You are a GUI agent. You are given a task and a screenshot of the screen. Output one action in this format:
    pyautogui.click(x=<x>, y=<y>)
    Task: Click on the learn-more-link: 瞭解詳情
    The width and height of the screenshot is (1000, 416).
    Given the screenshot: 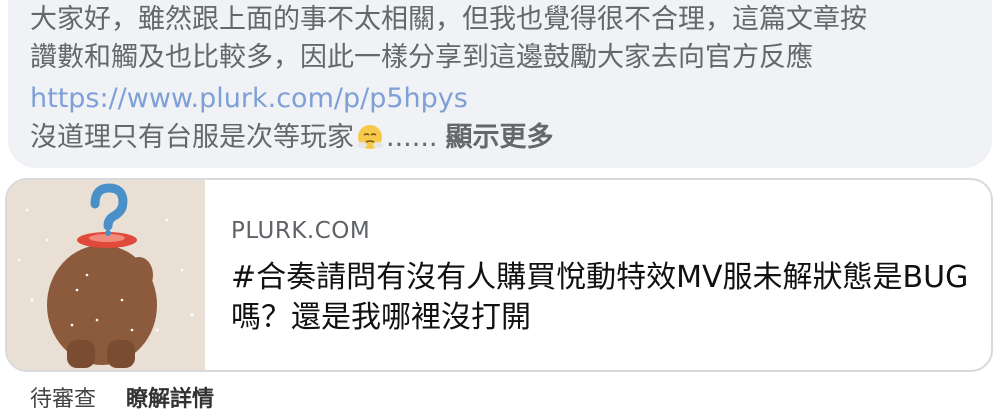 What is the action you would take?
    pyautogui.click(x=170, y=399)
    